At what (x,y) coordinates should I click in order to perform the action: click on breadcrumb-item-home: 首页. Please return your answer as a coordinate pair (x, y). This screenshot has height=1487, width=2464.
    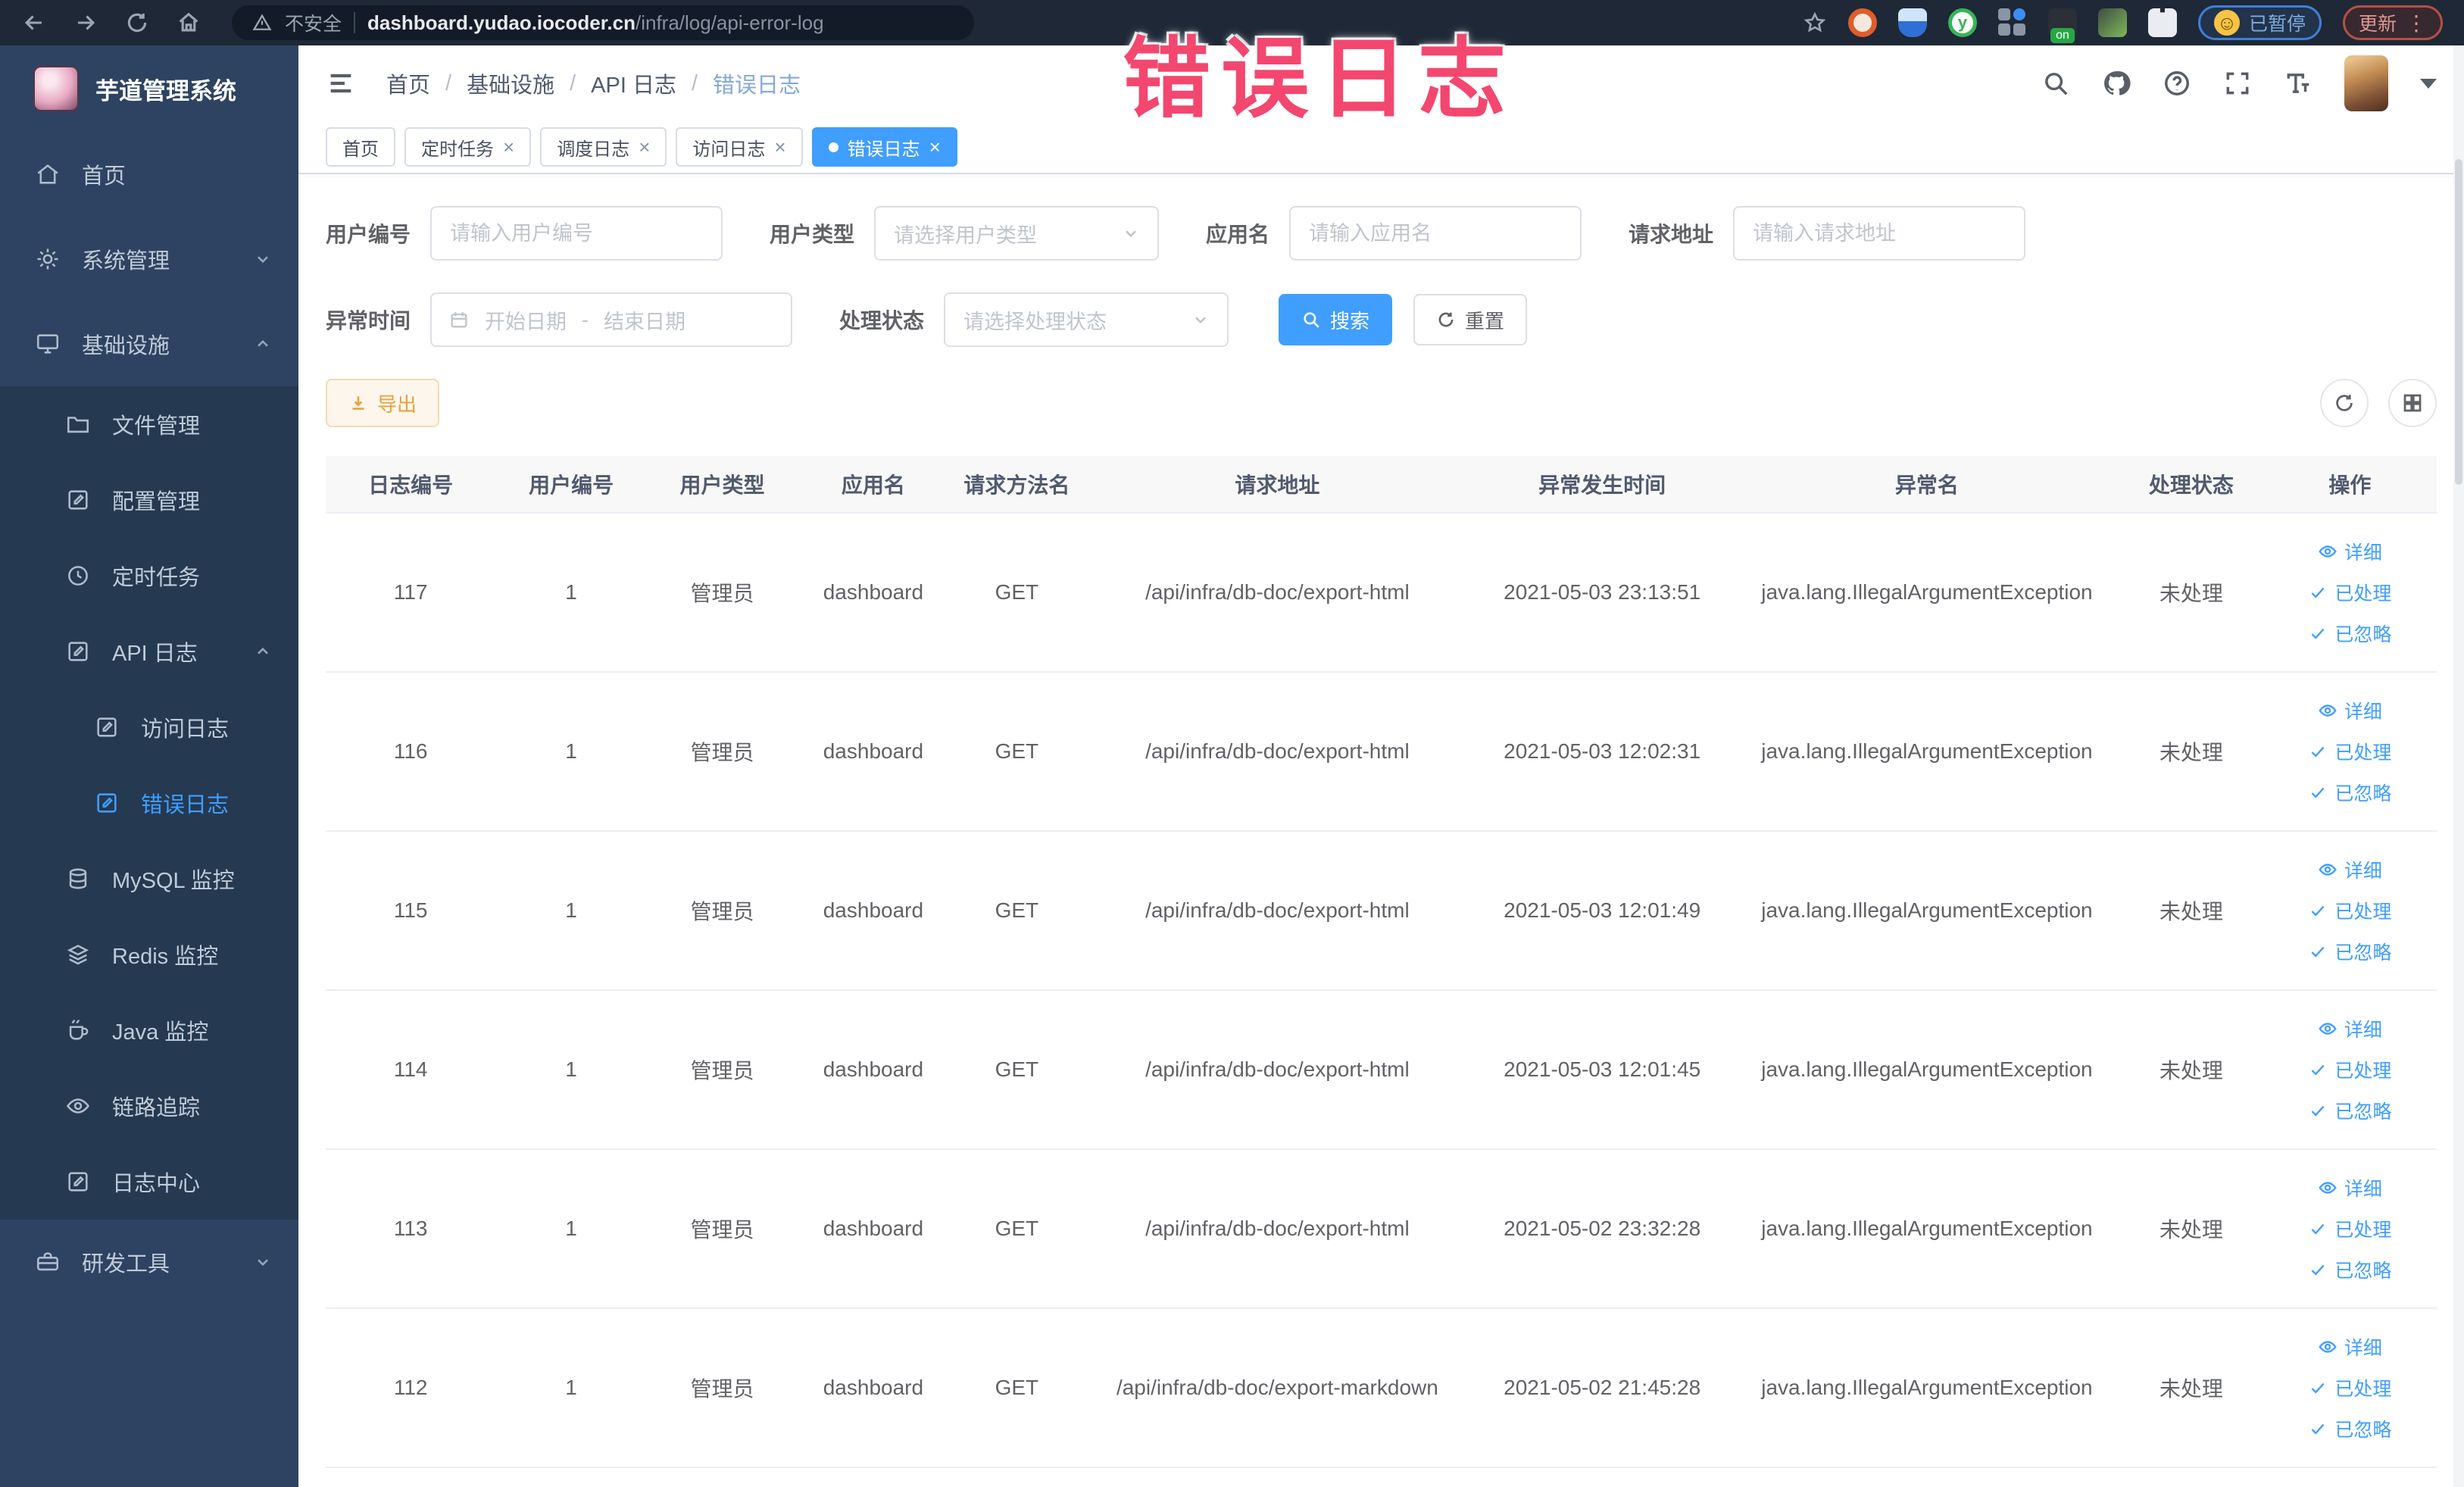
    Looking at the image, I should click on (408, 83).